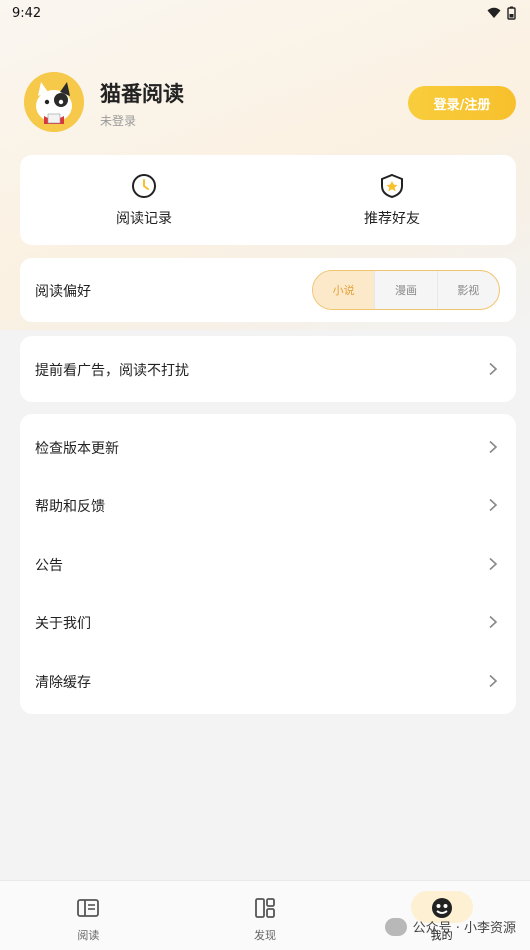 Image resolution: width=530 pixels, height=950 pixels. Describe the element at coordinates (392, 219) in the screenshot. I see `recommend-friends-label: 推荐好友` at that location.